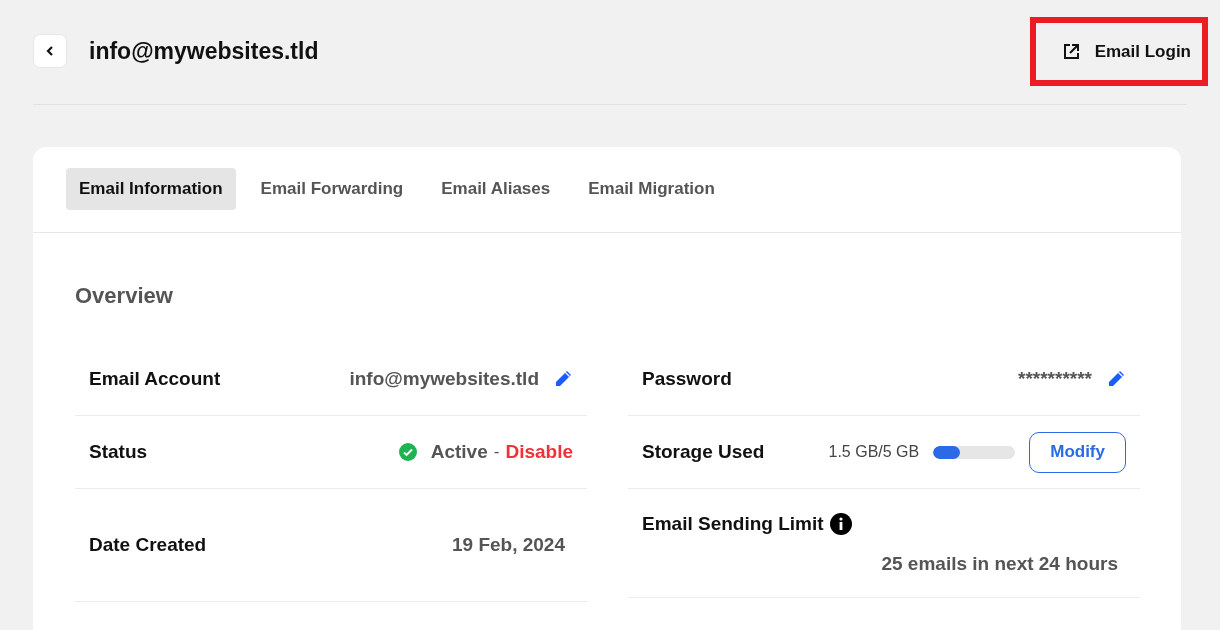  What do you see at coordinates (1077, 452) in the screenshot?
I see `modify-button: Modify` at bounding box center [1077, 452].